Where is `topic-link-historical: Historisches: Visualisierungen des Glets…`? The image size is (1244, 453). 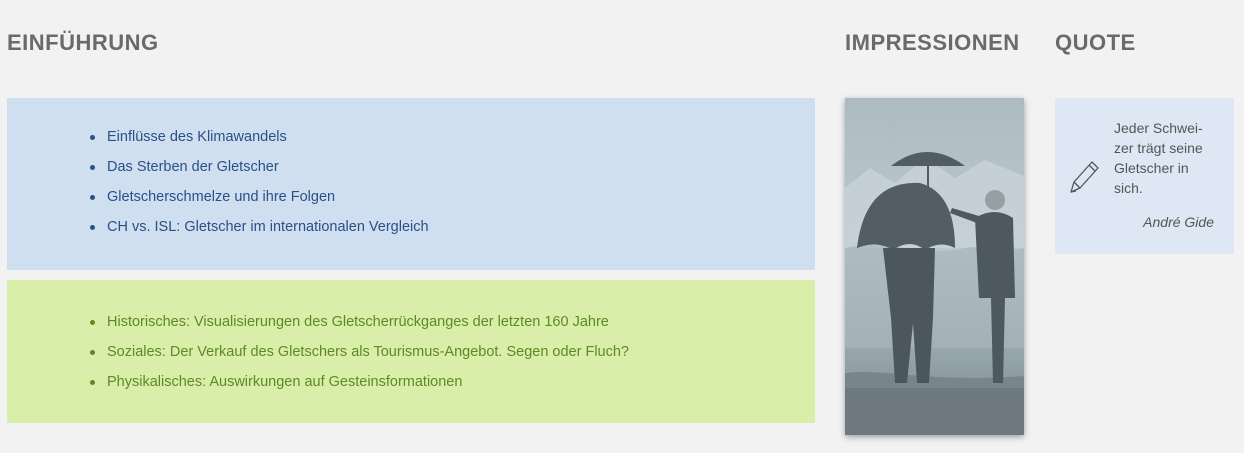
topic-link-historical: Historisches: Visualisierungen des Glets… is located at coordinates (411, 322).